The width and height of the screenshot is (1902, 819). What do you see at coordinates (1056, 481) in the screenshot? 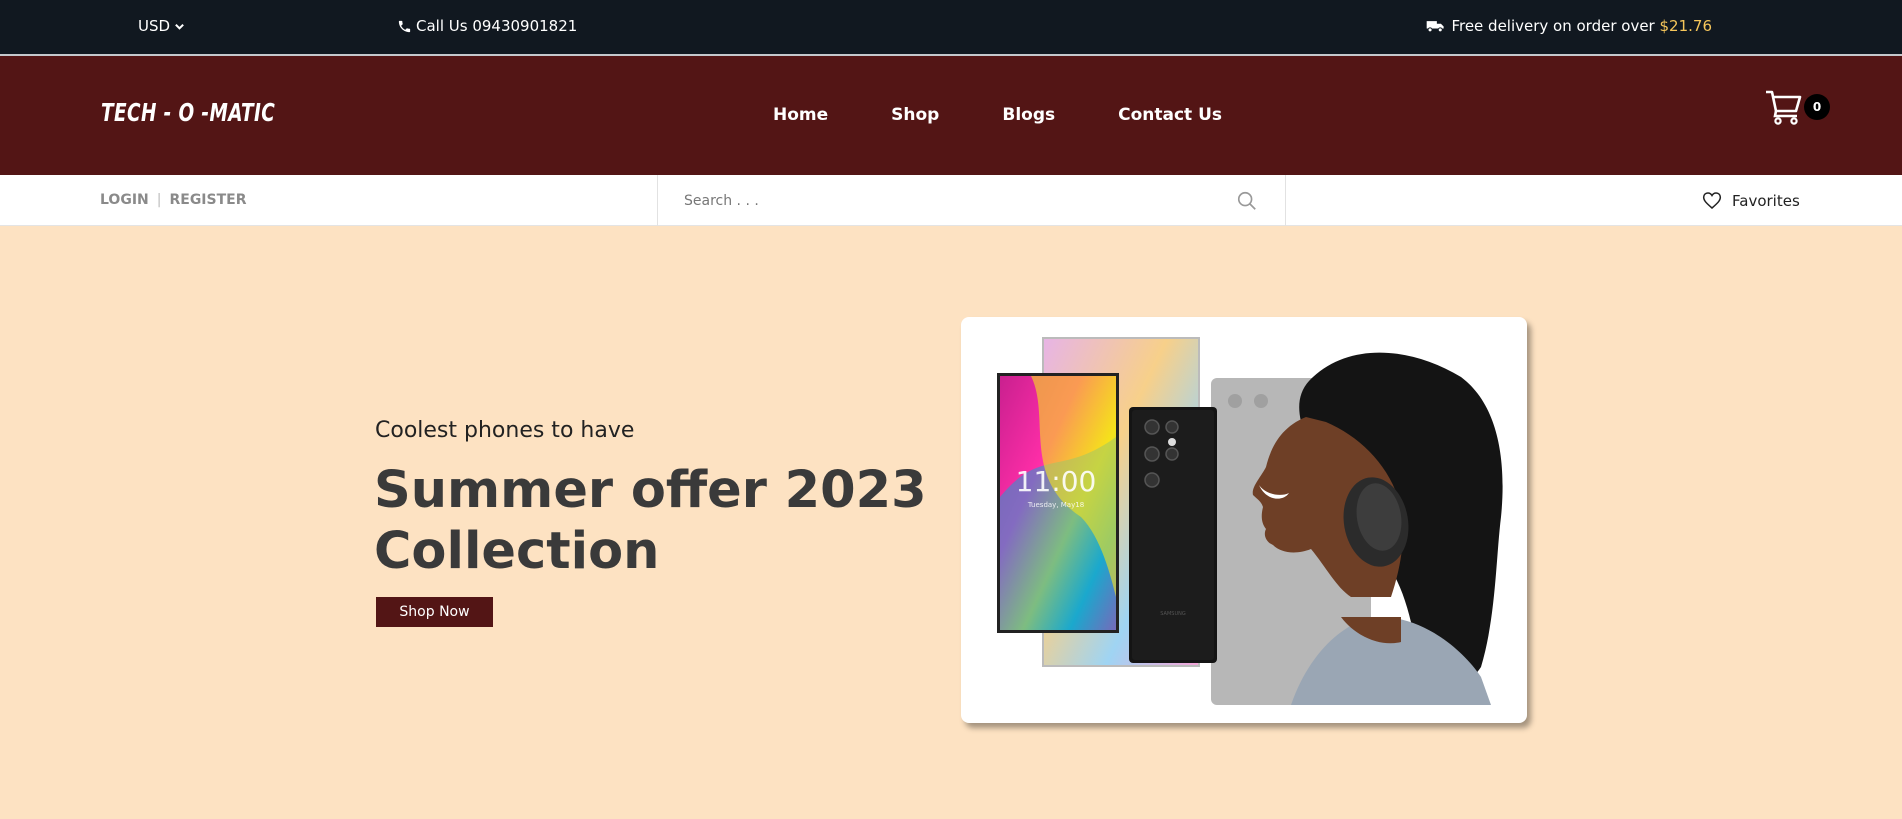
I see `phone-time: 11:00` at bounding box center [1056, 481].